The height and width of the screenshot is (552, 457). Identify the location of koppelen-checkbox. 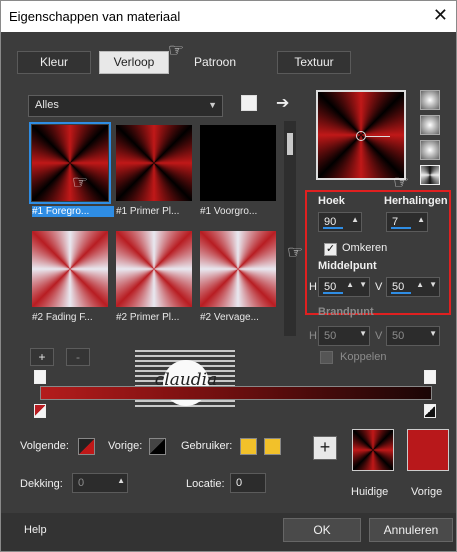
(326, 357).